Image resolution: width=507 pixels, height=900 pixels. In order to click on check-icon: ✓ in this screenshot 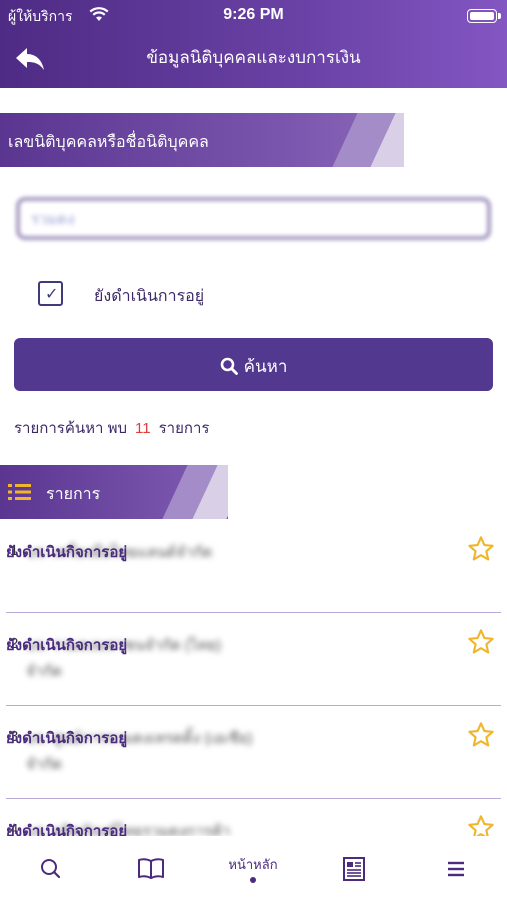, I will do `click(52, 293)`.